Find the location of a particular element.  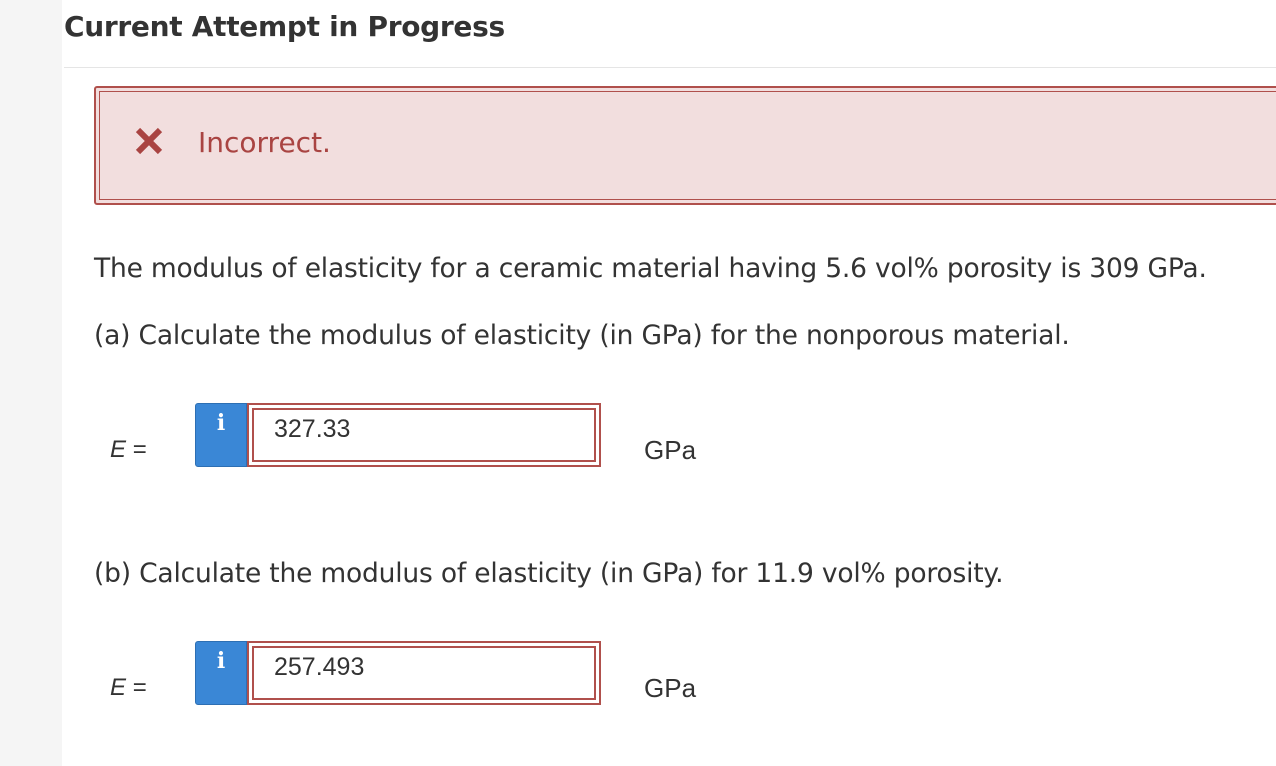

feedback-message: Incorrect. is located at coordinates (264, 142).